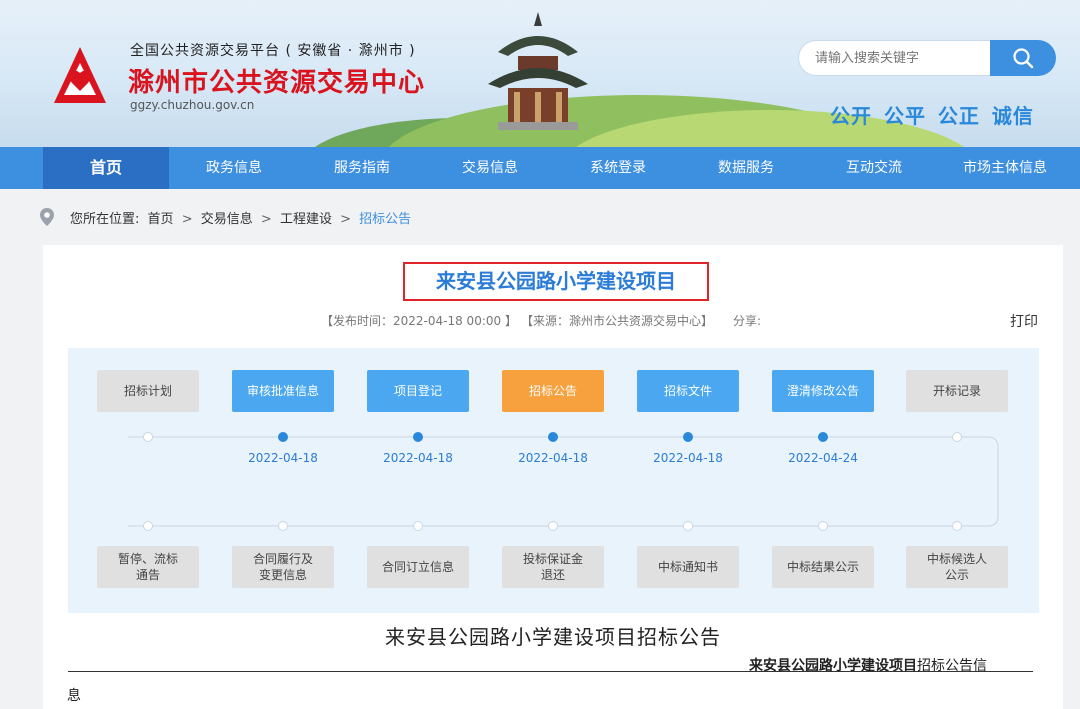 This screenshot has height=709, width=1080. Describe the element at coordinates (553, 637) in the screenshot. I see `document-title: 来安县公园路小学建设项目招标公告` at that location.